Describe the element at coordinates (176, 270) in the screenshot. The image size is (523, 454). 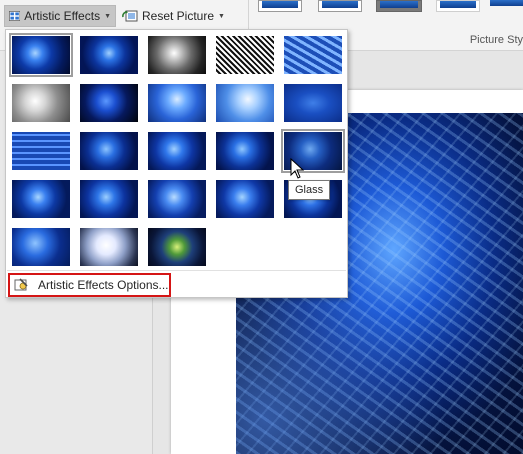
I see `menu-divider` at that location.